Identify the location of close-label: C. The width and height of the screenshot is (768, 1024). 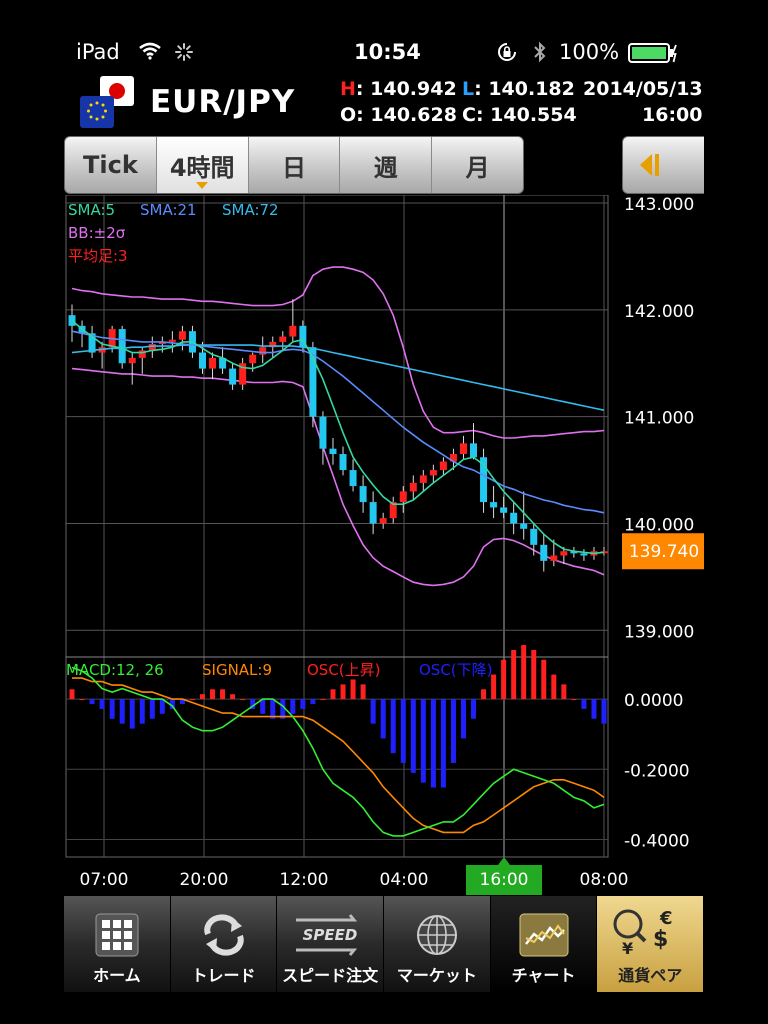
(469, 115).